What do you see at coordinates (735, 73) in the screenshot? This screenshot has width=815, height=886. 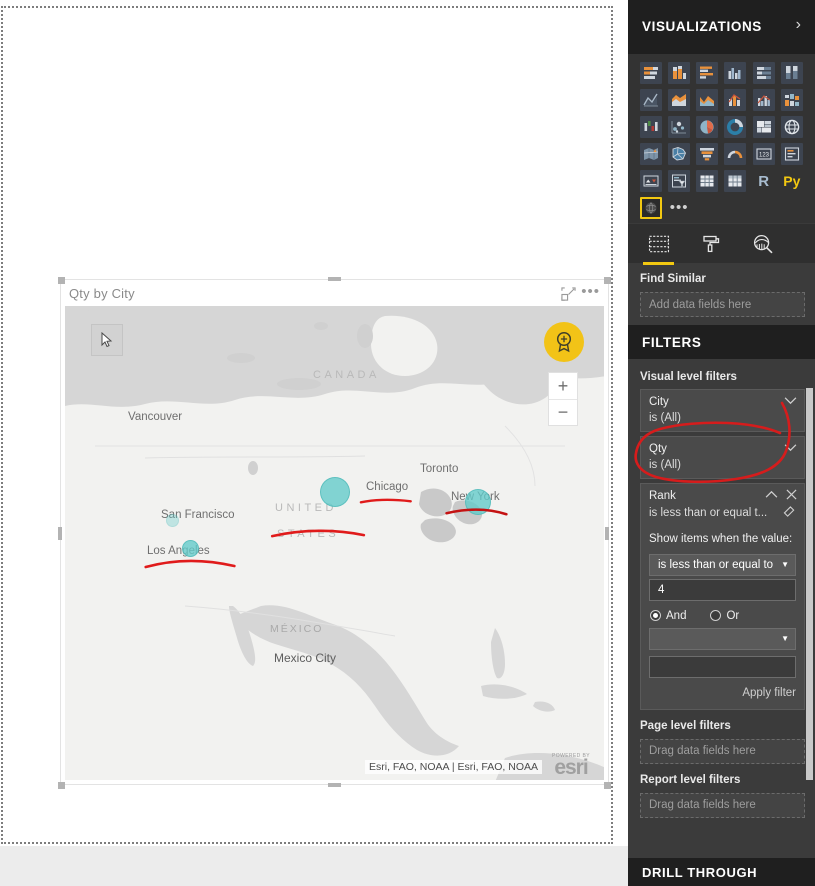 I see `viz-clustered-column-chart-icon` at bounding box center [735, 73].